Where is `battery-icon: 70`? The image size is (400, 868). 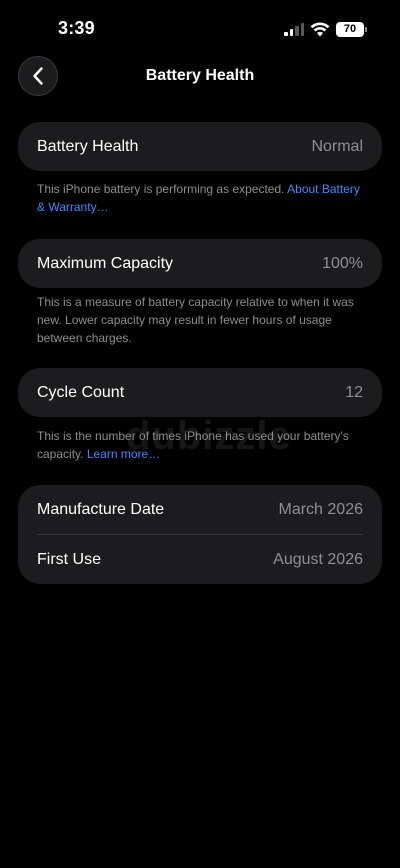 battery-icon: 70 is located at coordinates (351, 29).